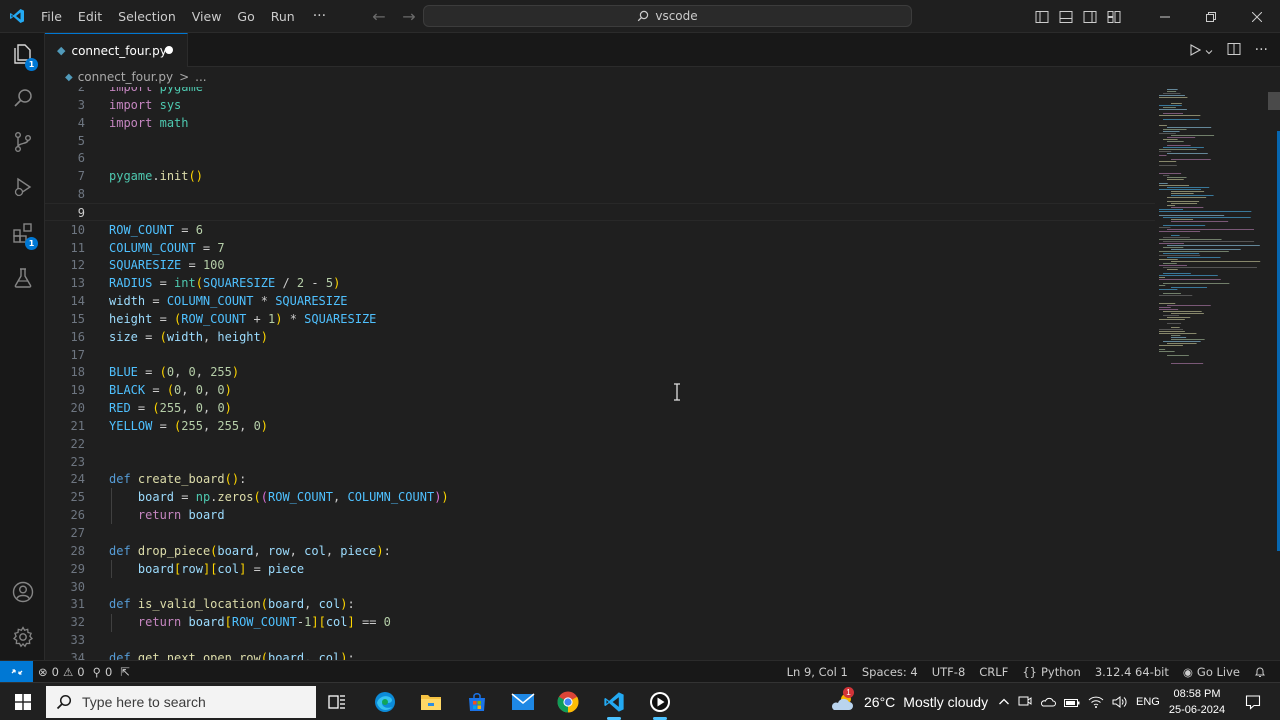  I want to click on run-python-file-icon, so click(1195, 50).